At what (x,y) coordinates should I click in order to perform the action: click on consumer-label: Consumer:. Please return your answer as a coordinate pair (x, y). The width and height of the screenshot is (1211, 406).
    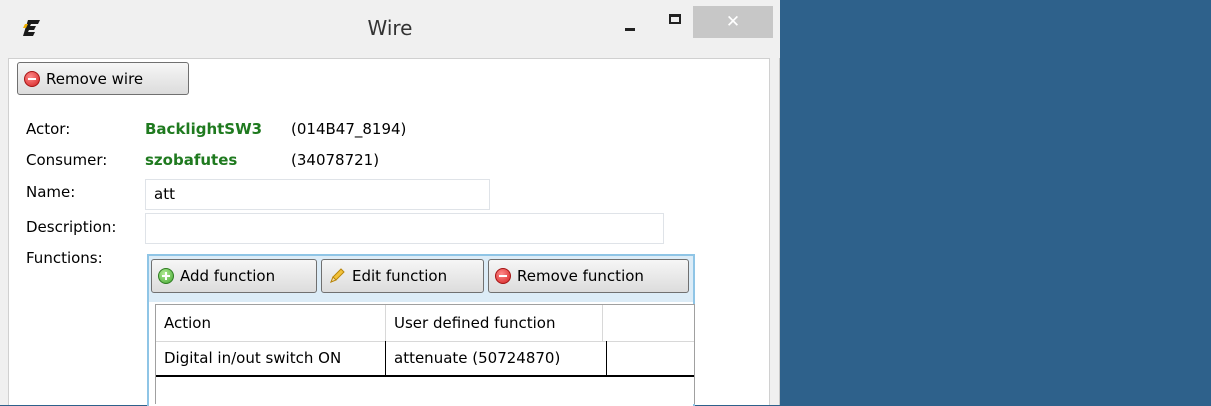
    Looking at the image, I should click on (67, 160).